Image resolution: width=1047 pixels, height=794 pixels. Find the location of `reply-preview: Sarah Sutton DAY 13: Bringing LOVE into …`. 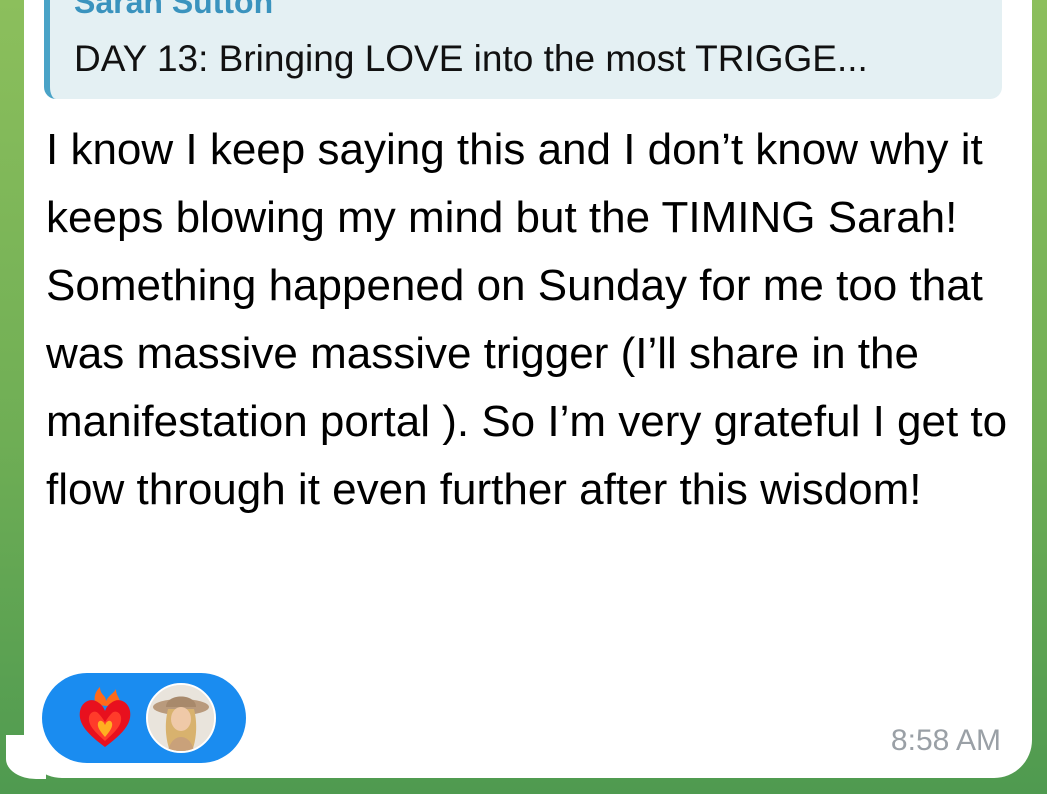

reply-preview: Sarah Sutton DAY 13: Bringing LOVE into … is located at coordinates (523, 49).